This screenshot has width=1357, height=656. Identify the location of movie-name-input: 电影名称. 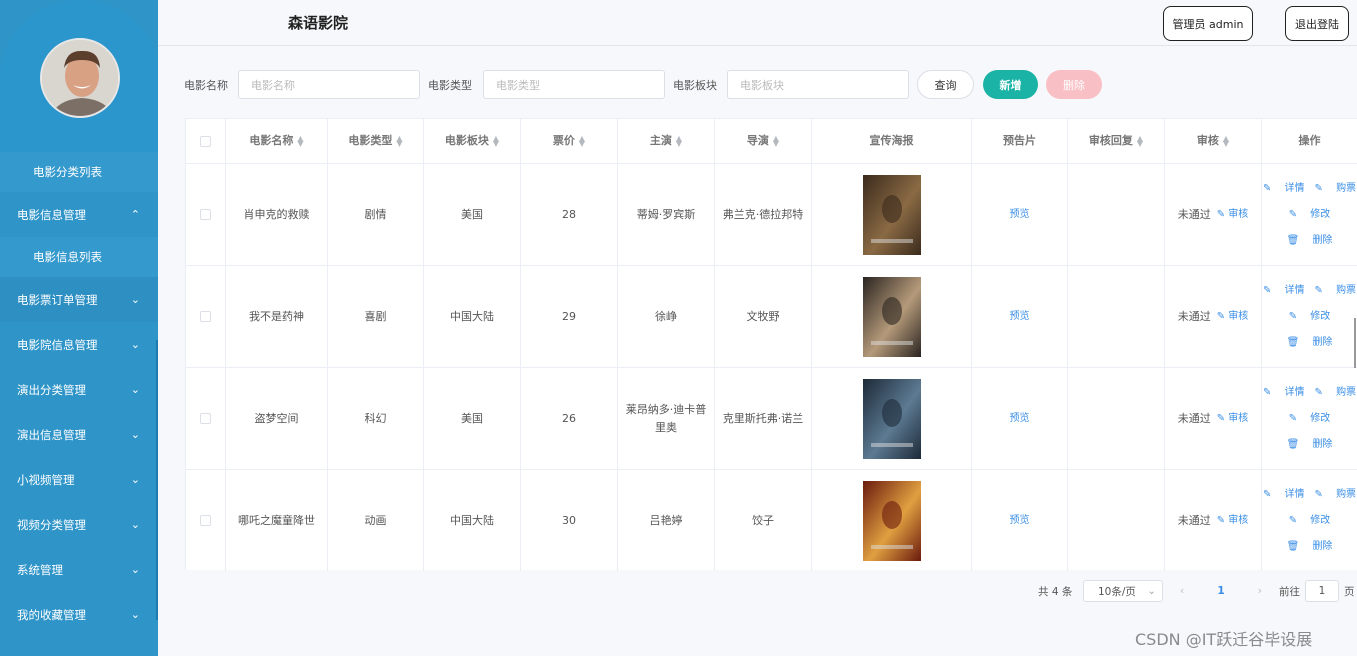
(329, 84).